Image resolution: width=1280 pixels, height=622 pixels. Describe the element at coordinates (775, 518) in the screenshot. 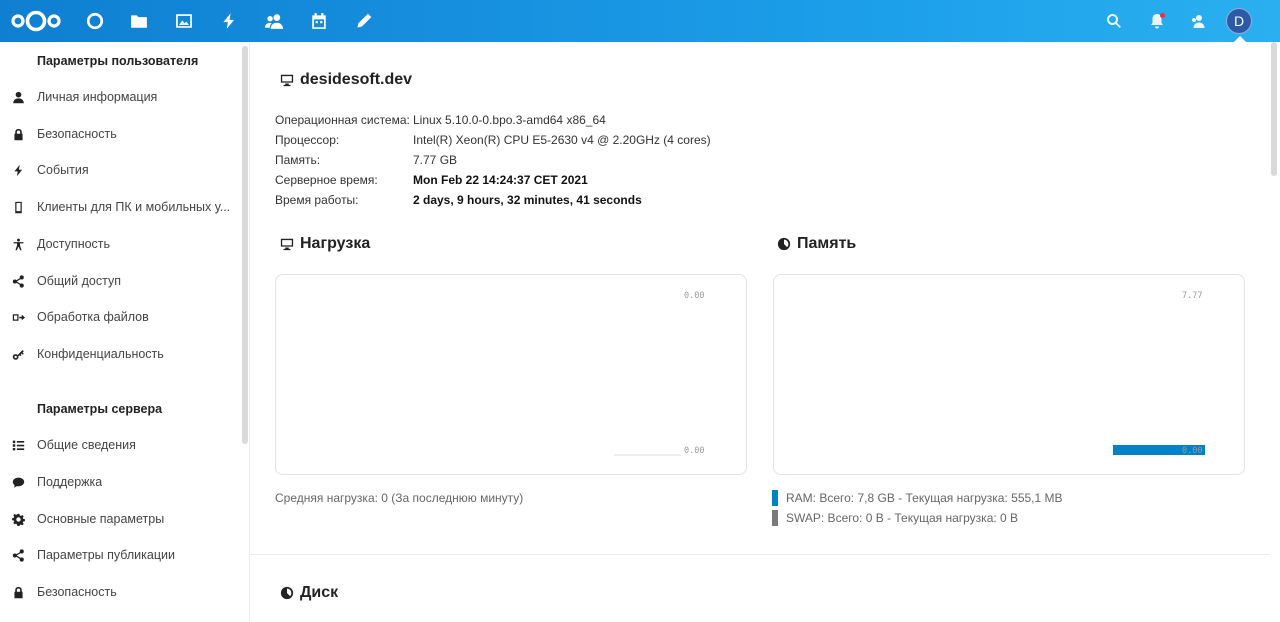

I see `swap-swatch` at that location.